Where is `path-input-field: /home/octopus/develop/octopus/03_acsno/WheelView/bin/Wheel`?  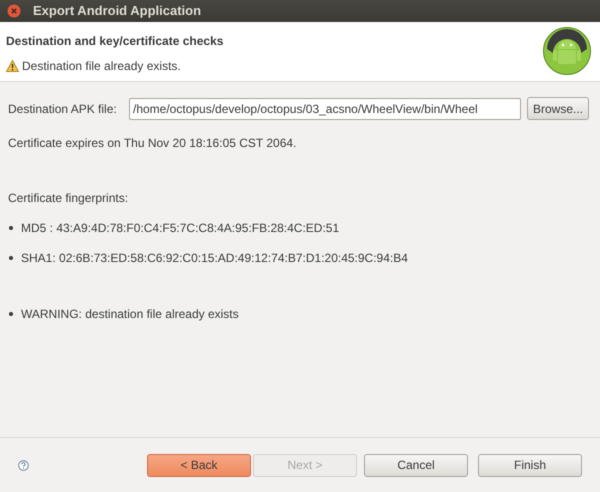
path-input-field: /home/octopus/develop/octopus/03_acsno/WheelView/bin/Wheel is located at coordinates (325, 109).